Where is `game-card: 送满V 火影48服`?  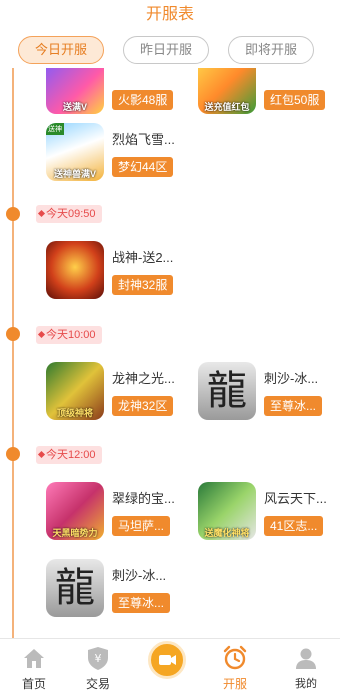 game-card: 送满V 火影48服 is located at coordinates (116, 93).